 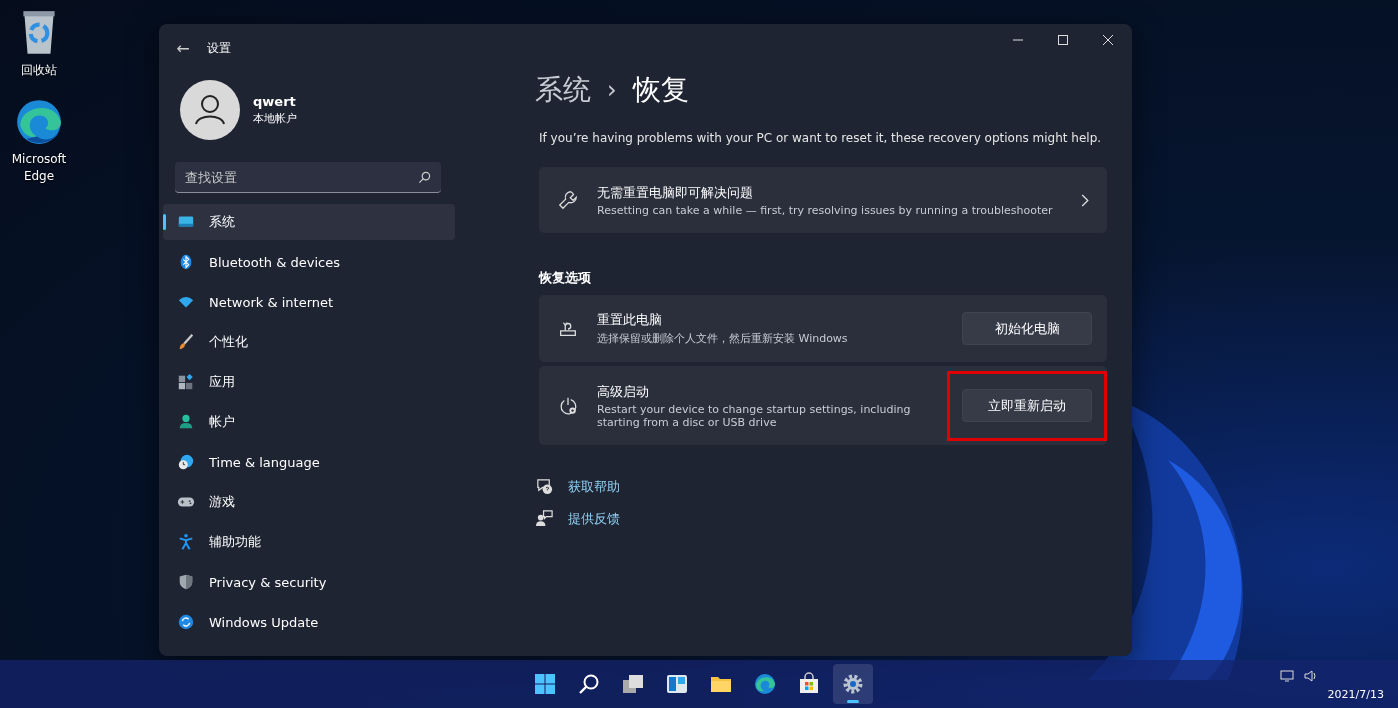 I want to click on person-icon, so click(x=186, y=422).